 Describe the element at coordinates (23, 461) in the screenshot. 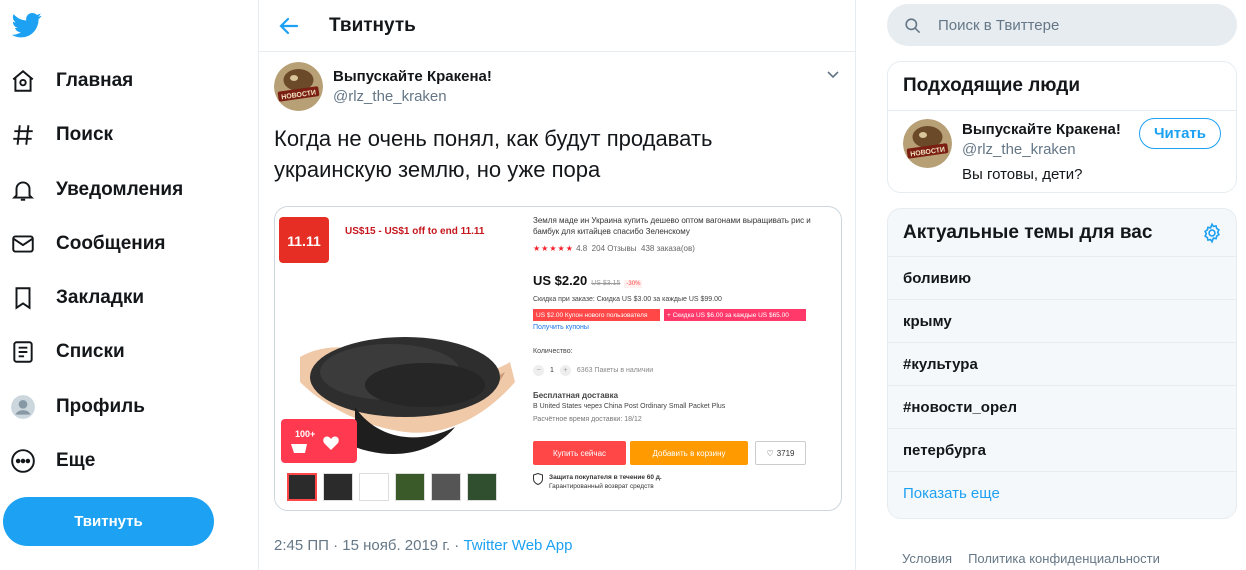

I see `more-icon` at that location.